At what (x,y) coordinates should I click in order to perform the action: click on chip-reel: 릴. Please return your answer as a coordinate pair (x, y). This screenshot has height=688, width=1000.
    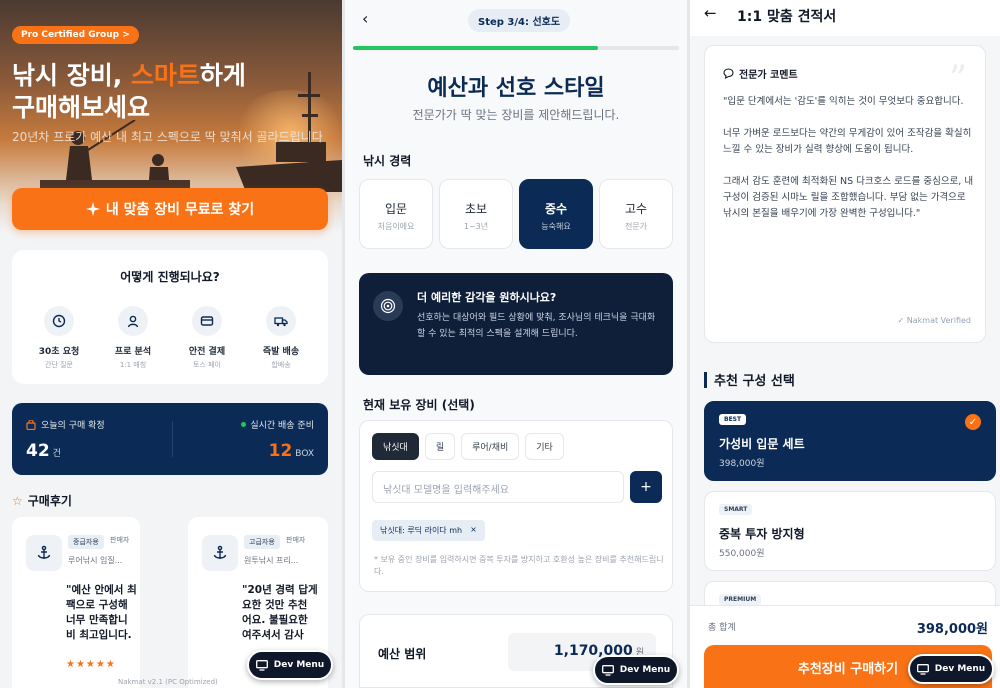
    Looking at the image, I should click on (440, 446).